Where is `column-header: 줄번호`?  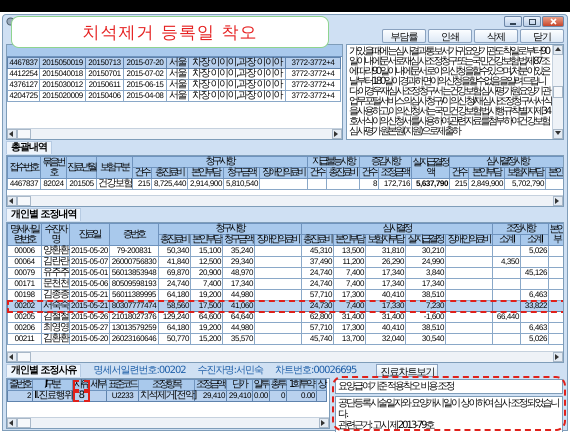 column-header: 줄번호 is located at coordinates (20, 385).